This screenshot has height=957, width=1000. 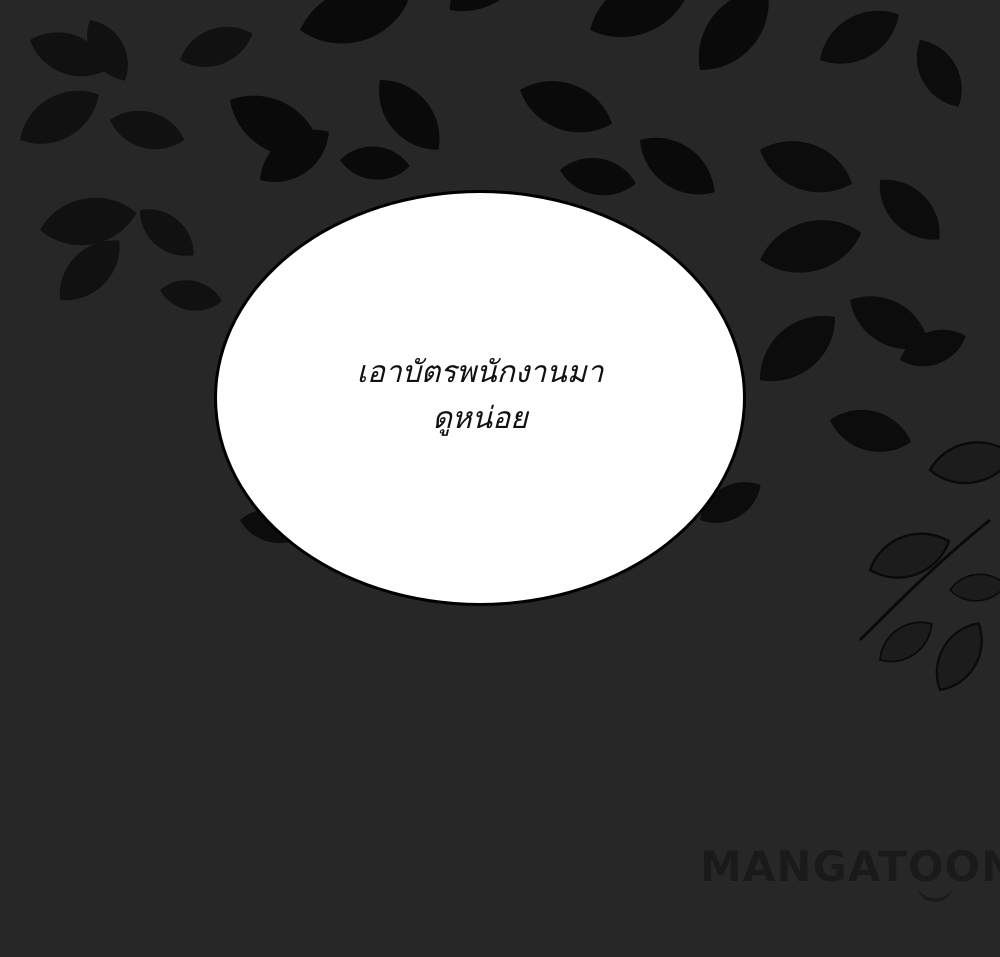 What do you see at coordinates (850, 866) in the screenshot?
I see `watermark-logo: MANGATOON` at bounding box center [850, 866].